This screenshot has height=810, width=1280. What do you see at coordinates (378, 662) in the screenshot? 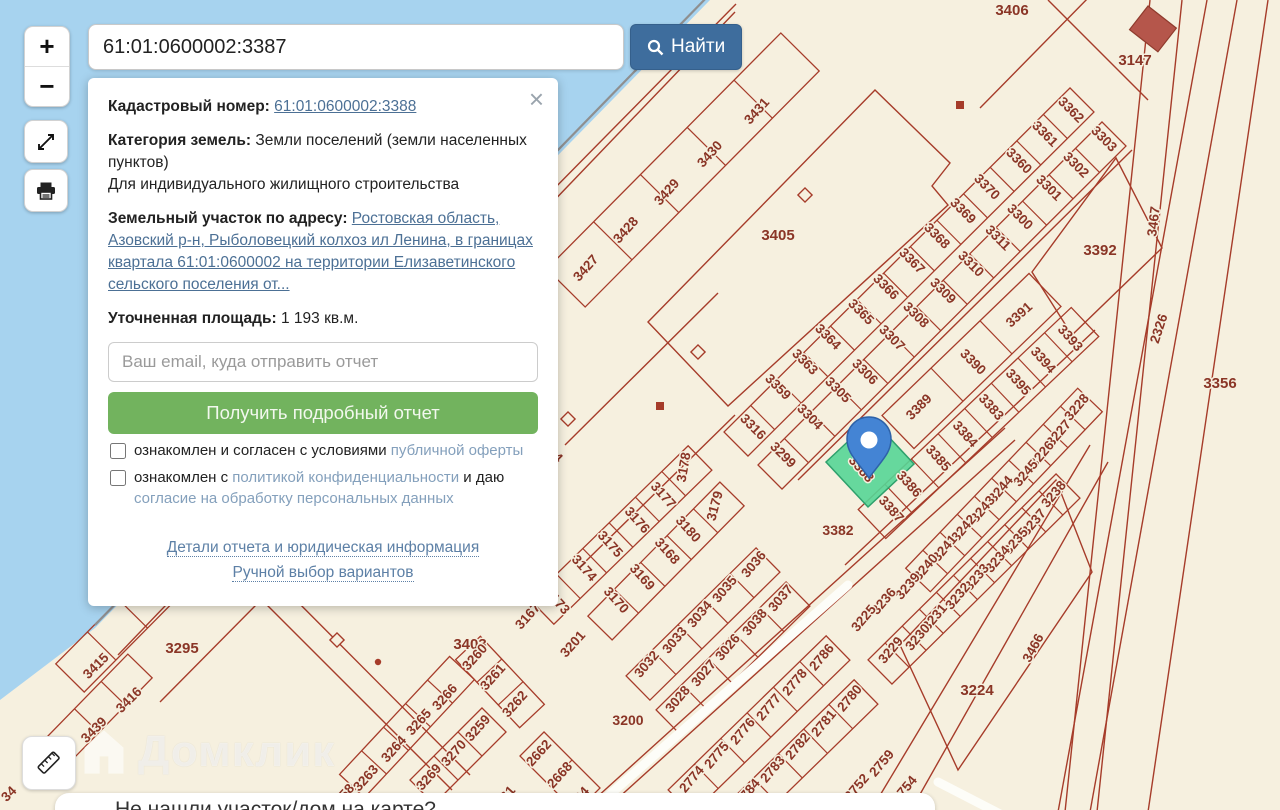
I see `map-marker-dot` at bounding box center [378, 662].